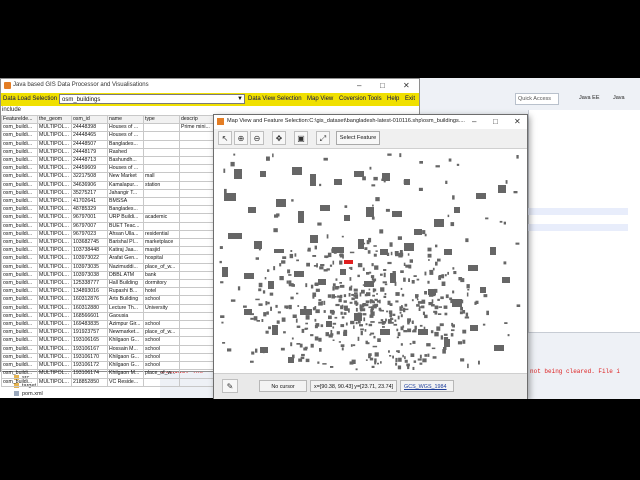 Image resolution: width=640 pixels, height=480 pixels. What do you see at coordinates (30, 99) in the screenshot?
I see `menu-data-load: Data Load Selection` at bounding box center [30, 99].